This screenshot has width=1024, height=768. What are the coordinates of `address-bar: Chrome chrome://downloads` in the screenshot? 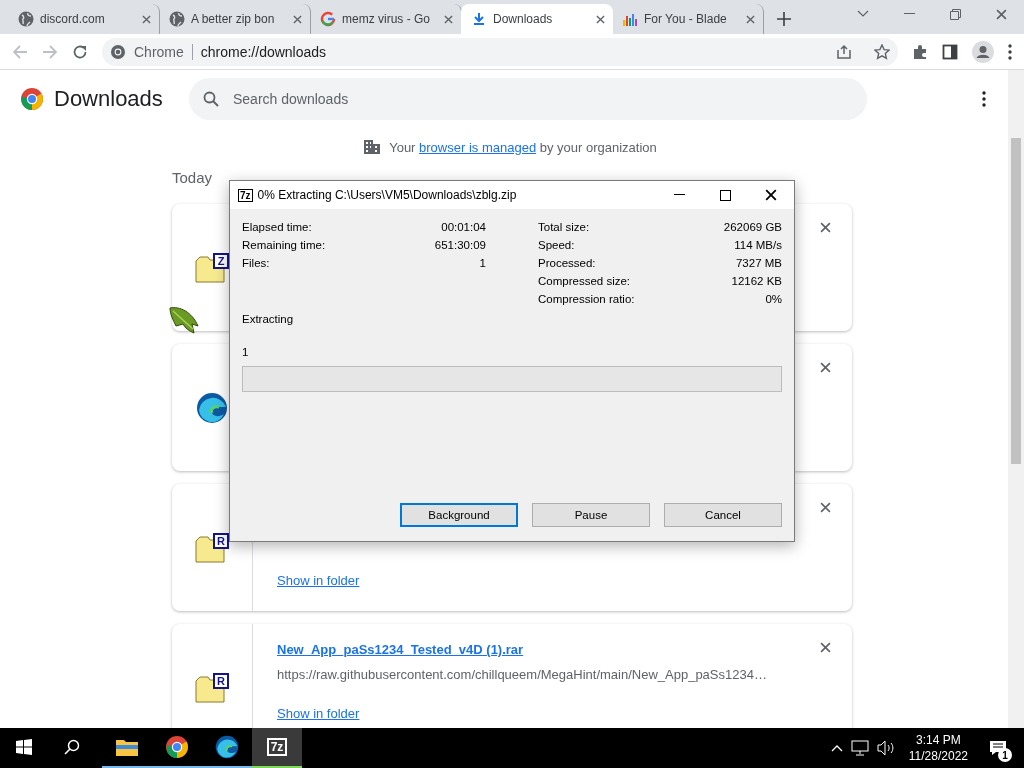 It's located at (500, 51).